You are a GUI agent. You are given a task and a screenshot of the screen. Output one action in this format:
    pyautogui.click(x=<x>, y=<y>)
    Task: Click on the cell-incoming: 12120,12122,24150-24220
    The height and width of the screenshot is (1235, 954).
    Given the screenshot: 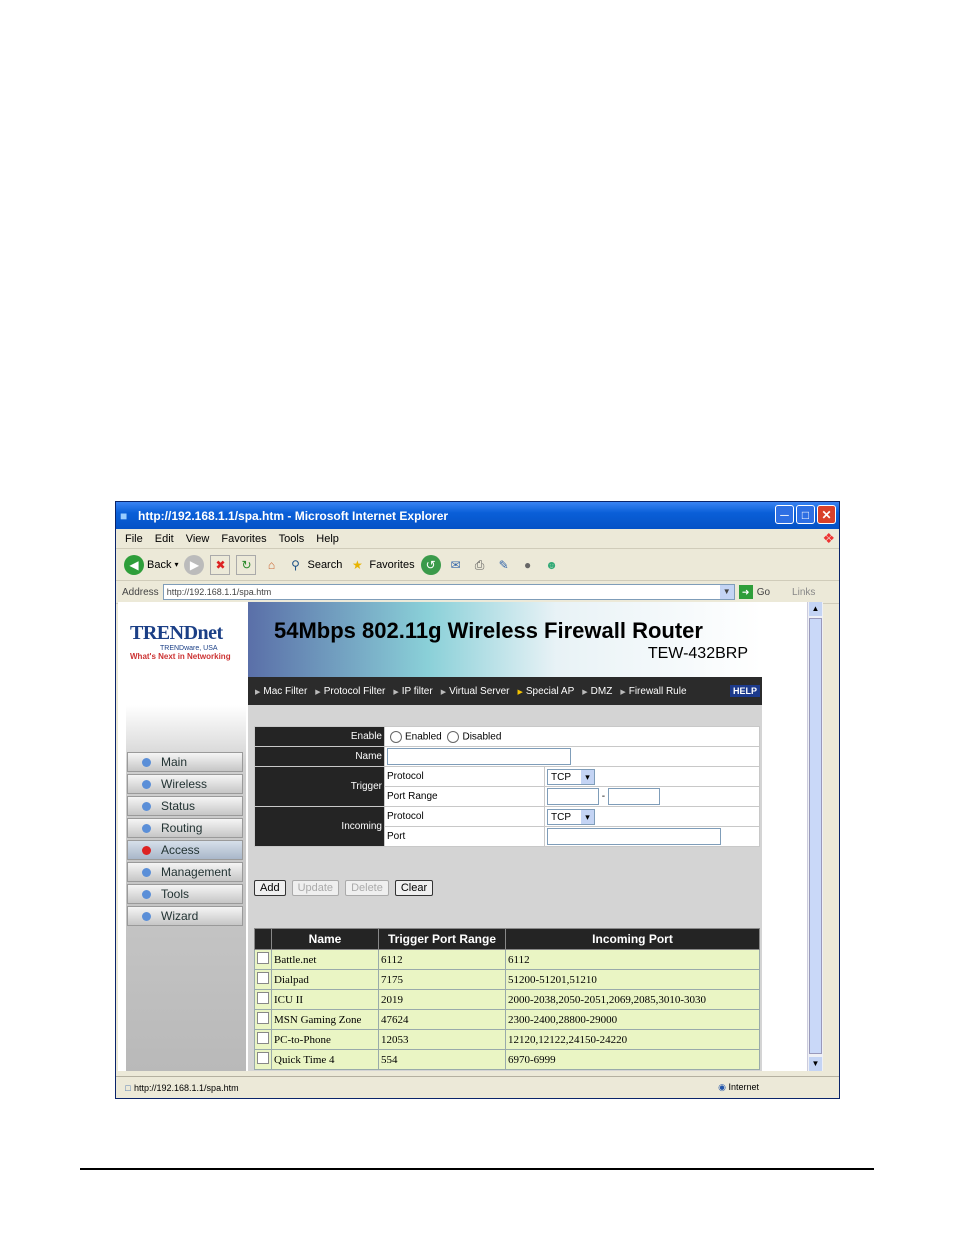 What is the action you would take?
    pyautogui.click(x=632, y=1039)
    